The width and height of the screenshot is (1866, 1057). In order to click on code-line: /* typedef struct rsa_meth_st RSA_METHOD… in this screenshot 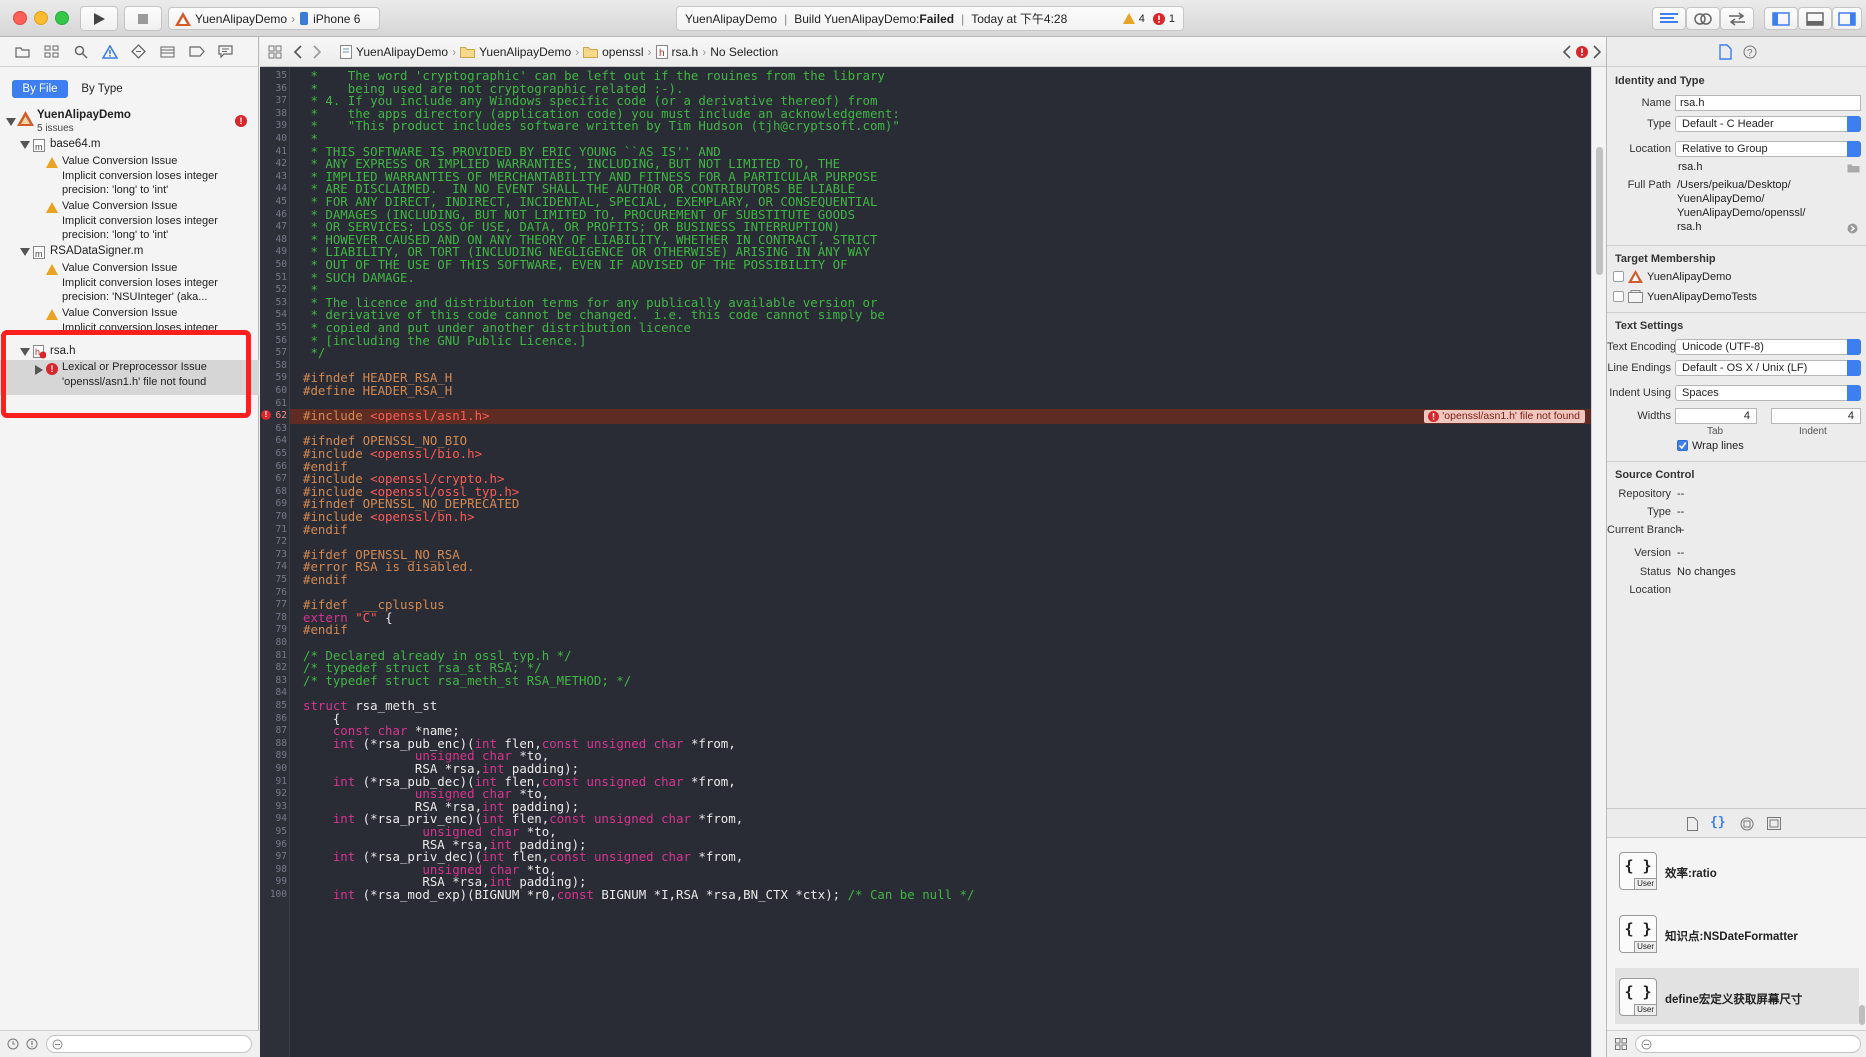, I will do `click(467, 680)`.